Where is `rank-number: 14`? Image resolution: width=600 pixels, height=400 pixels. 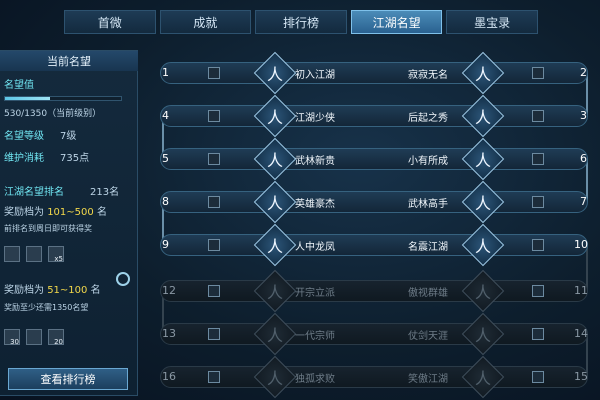
rank-number: 14 is located at coordinates (581, 333).